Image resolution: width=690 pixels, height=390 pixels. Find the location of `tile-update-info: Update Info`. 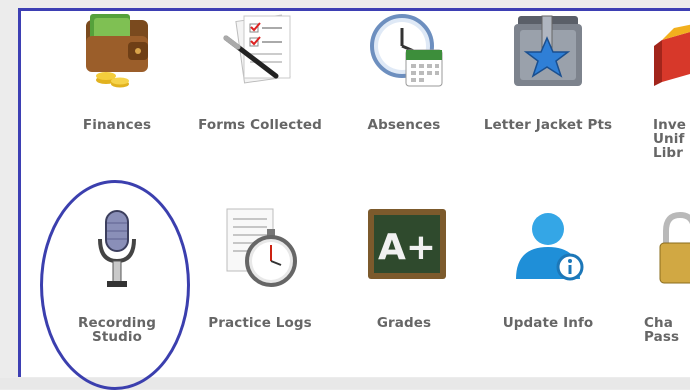

tile-update-info: Update Info is located at coordinates (548, 280).